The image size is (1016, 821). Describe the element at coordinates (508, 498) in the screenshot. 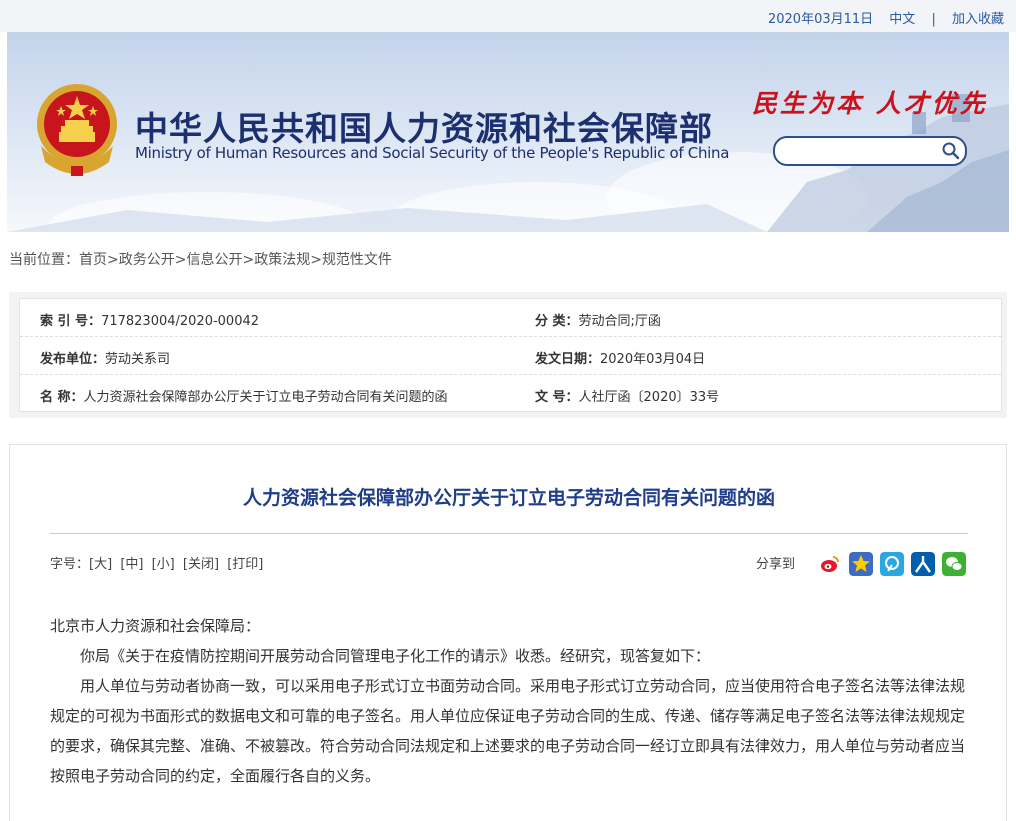

I see `article-title: 人力资源社会保障部办公厅关于订立电子劳动合同有关问题的函` at that location.